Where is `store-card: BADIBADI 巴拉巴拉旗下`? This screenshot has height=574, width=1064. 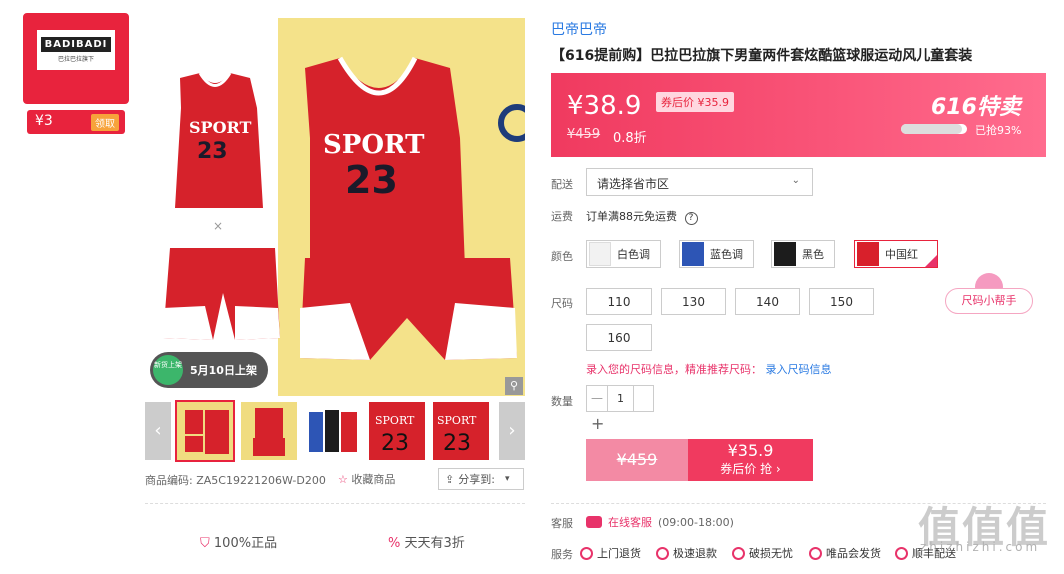 store-card: BADIBADI 巴拉巴拉旗下 is located at coordinates (76, 58).